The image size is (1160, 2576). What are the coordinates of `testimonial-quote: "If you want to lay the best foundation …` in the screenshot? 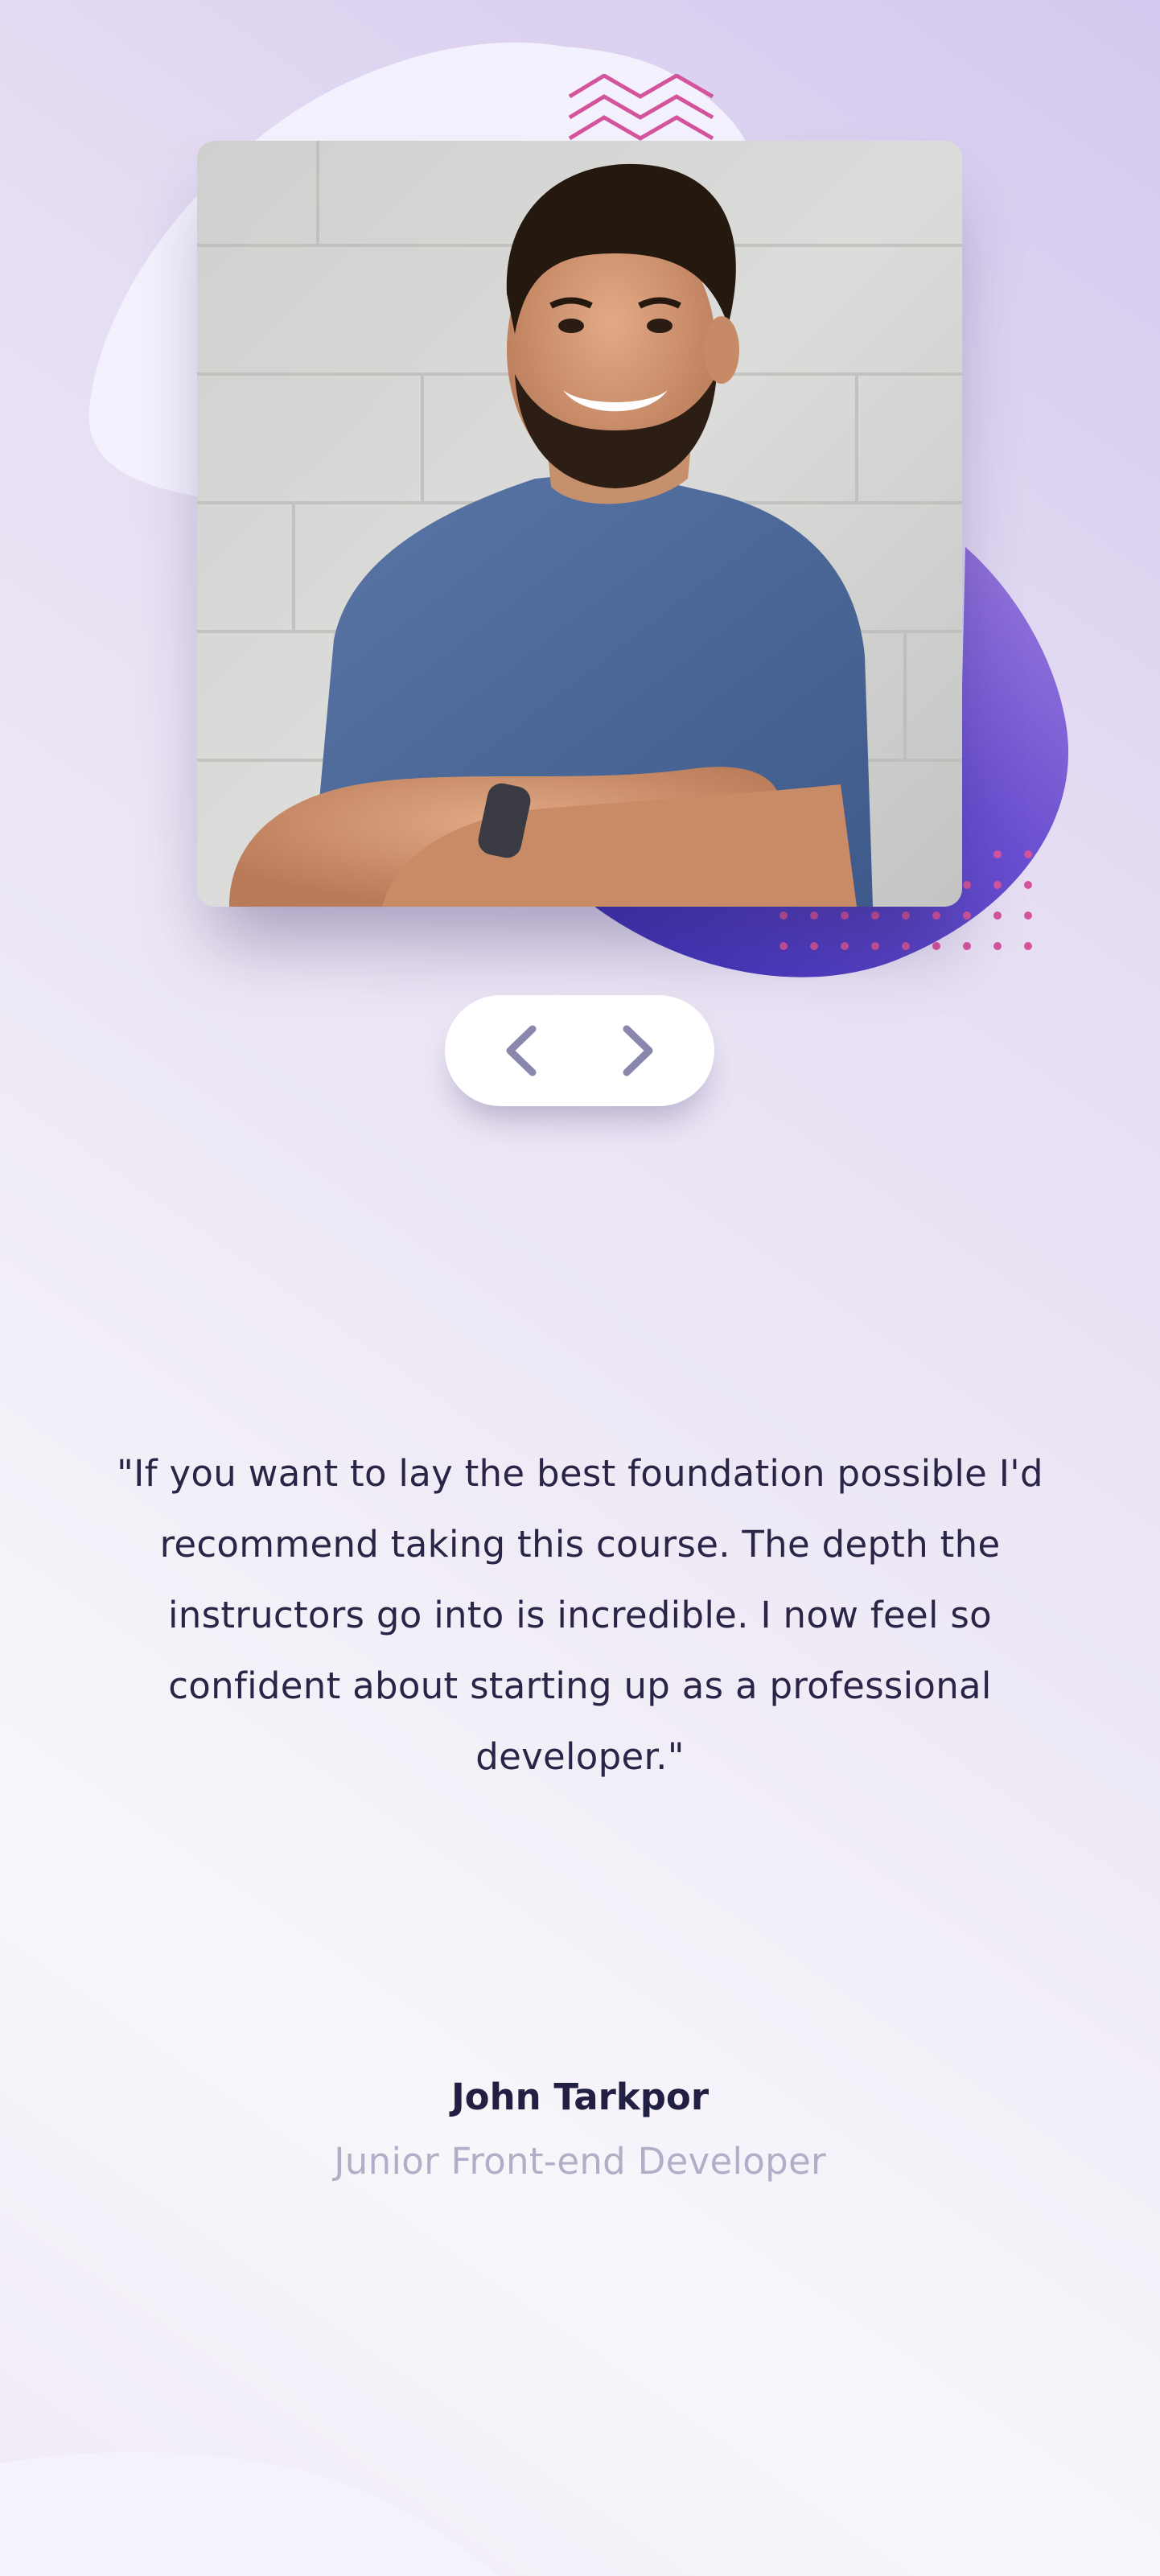 It's located at (580, 1615).